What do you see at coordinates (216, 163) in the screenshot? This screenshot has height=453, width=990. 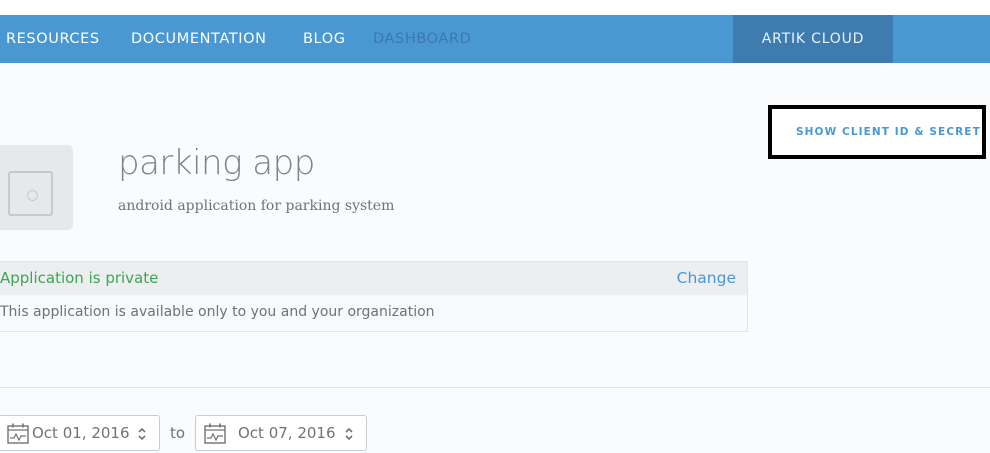 I see `app-title: parking app` at bounding box center [216, 163].